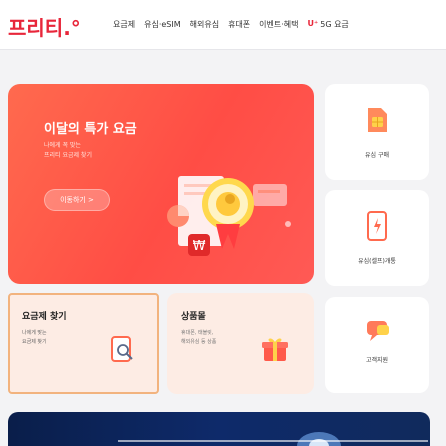  Describe the element at coordinates (219, 429) in the screenshot. I see `bottom-promo-banner` at that location.